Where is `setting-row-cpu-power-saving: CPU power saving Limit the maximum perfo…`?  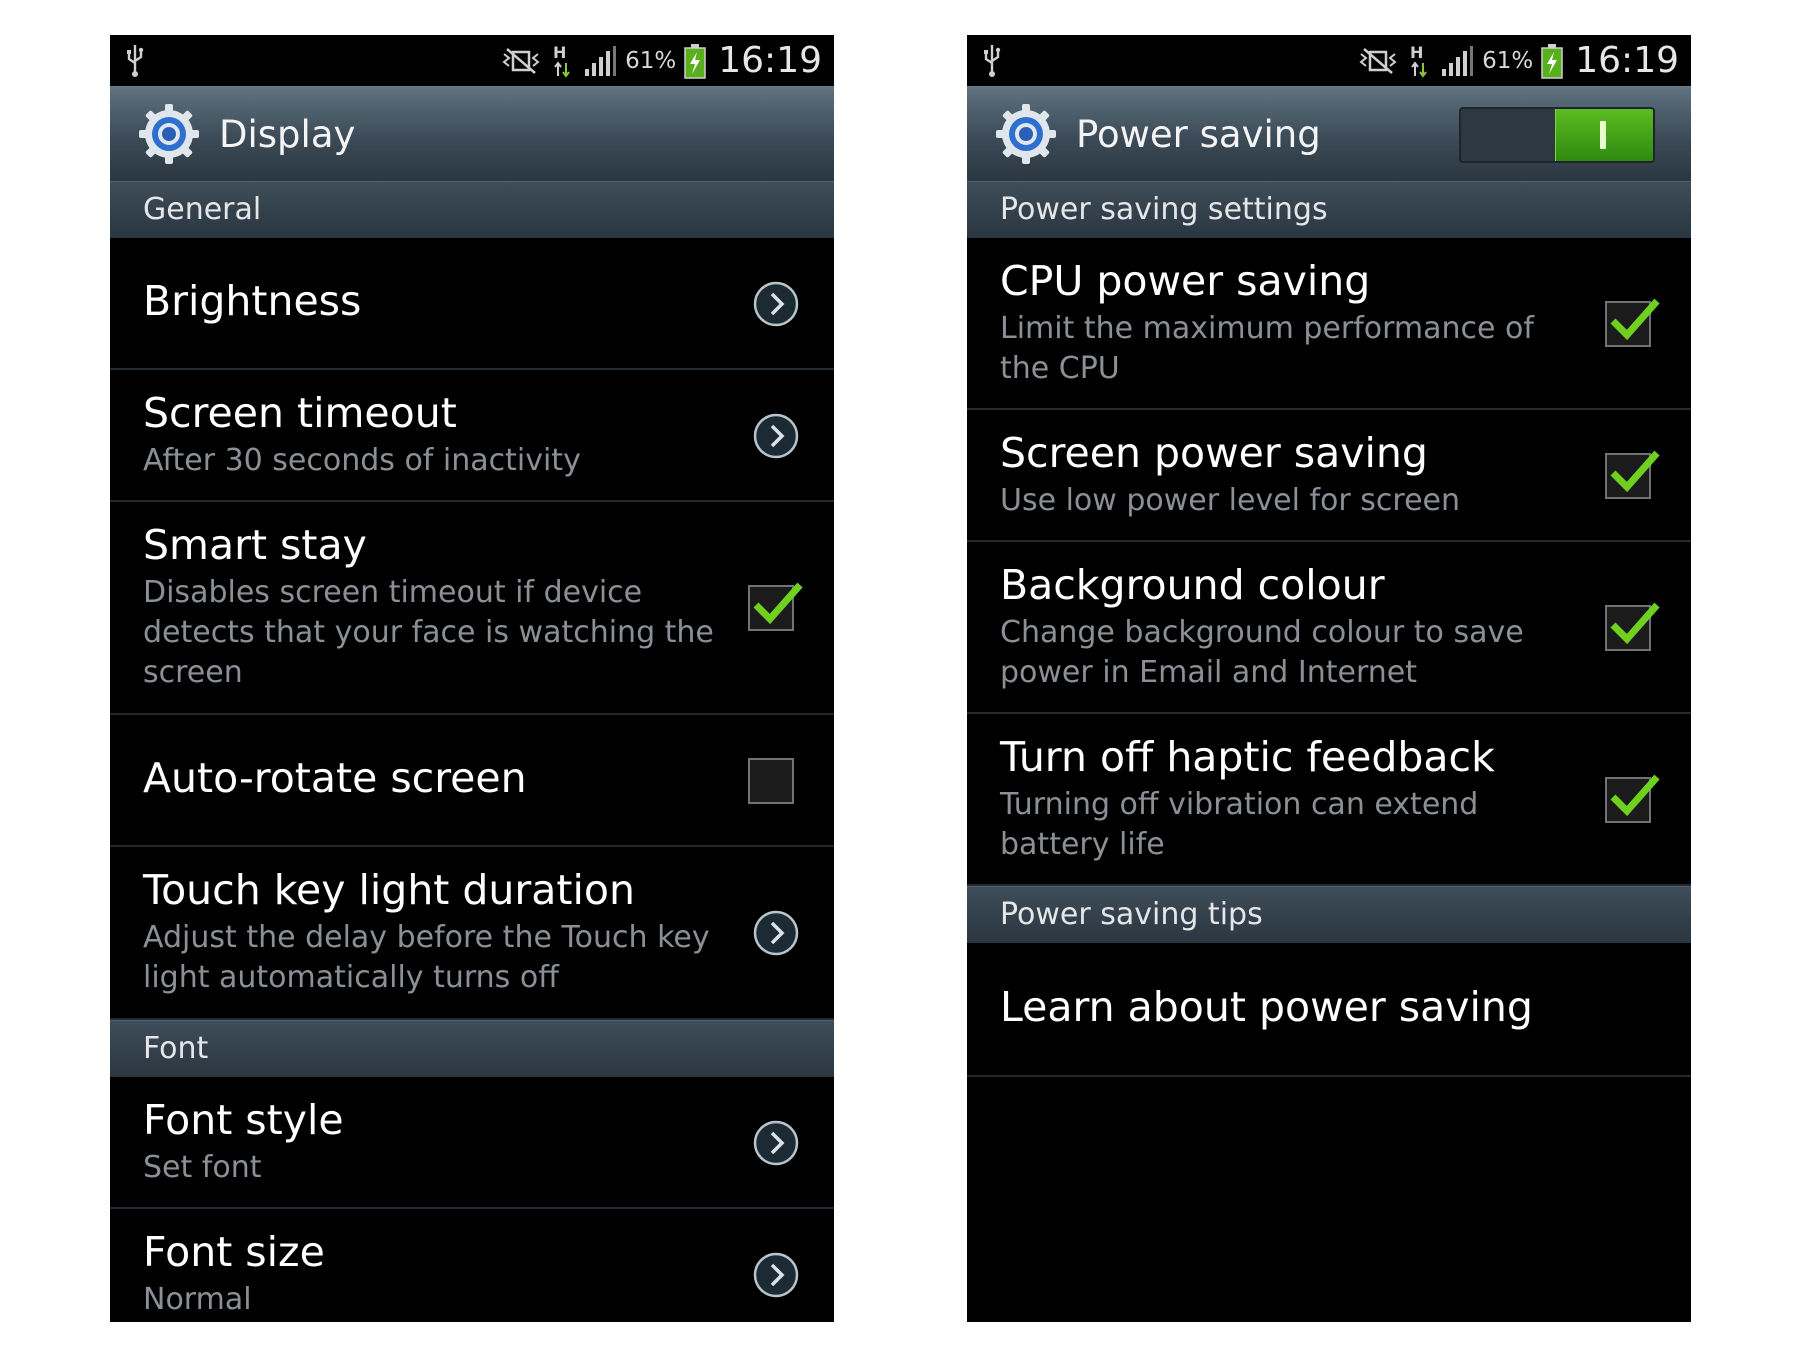
setting-row-cpu-power-saving: CPU power saving Limit the maximum perfo… is located at coordinates (1329, 324).